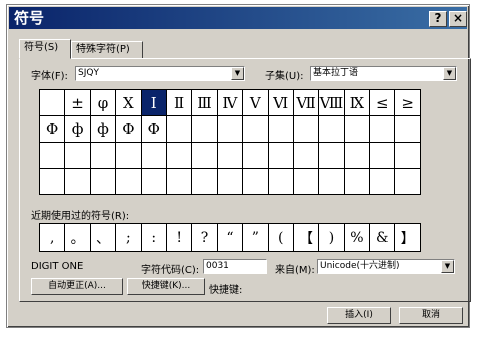 This screenshot has height=340, width=500. Describe the element at coordinates (52, 237) in the screenshot. I see `recent-symbol-cell: ,` at that location.